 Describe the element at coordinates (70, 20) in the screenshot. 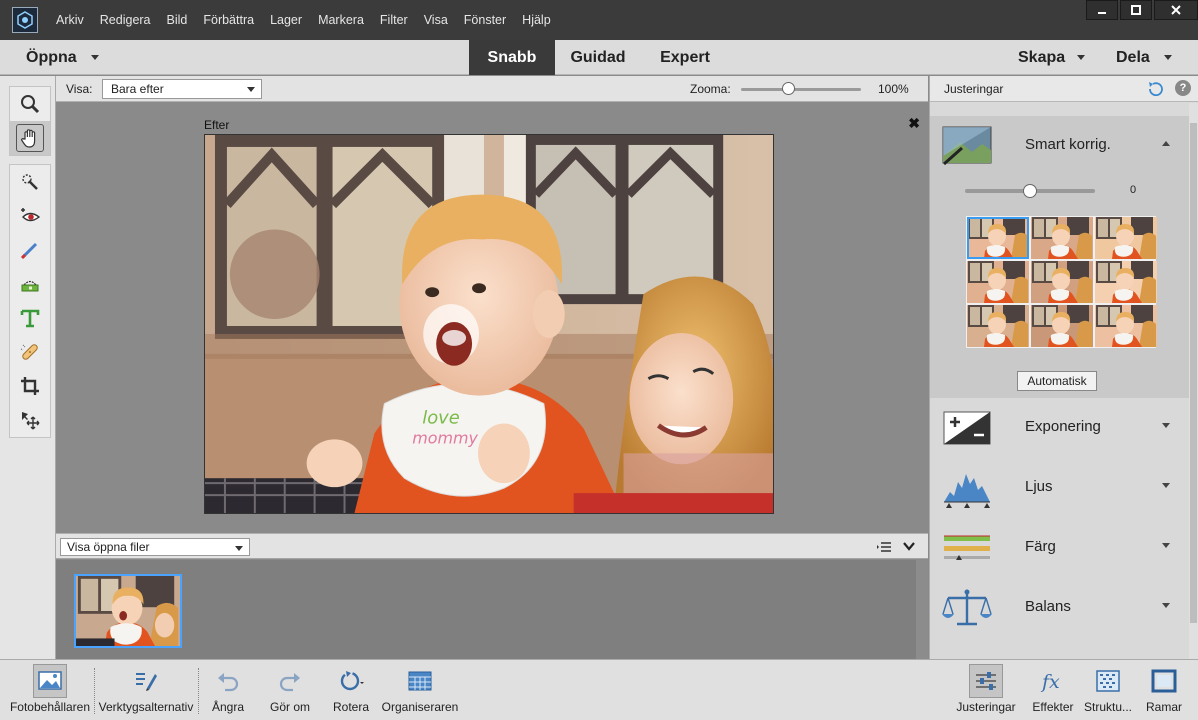

I see `menu-arkiv: Arkiv` at that location.